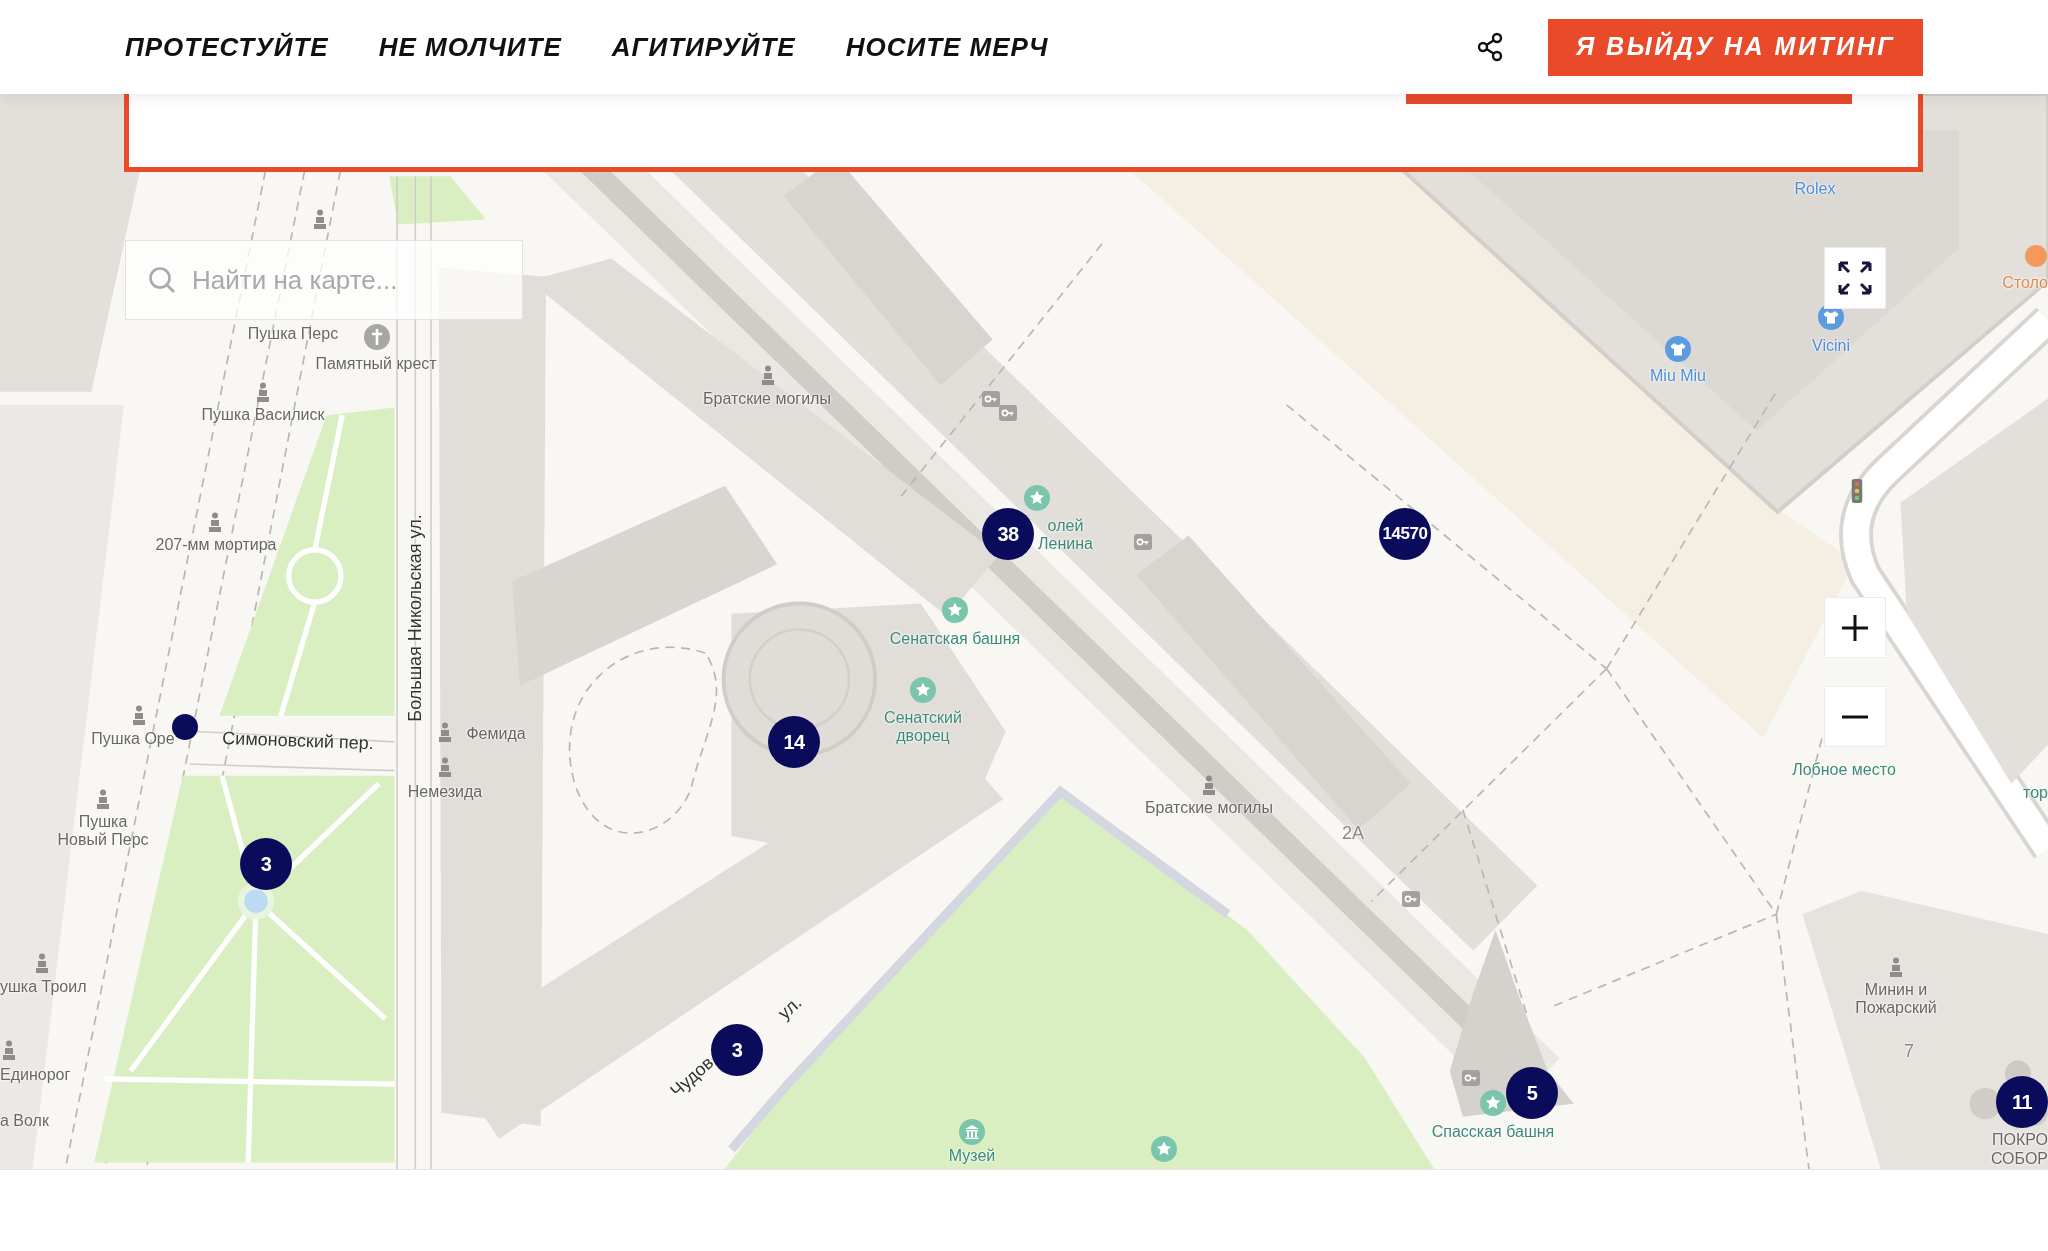  I want to click on street-label: Симоновский пер., so click(298, 741).